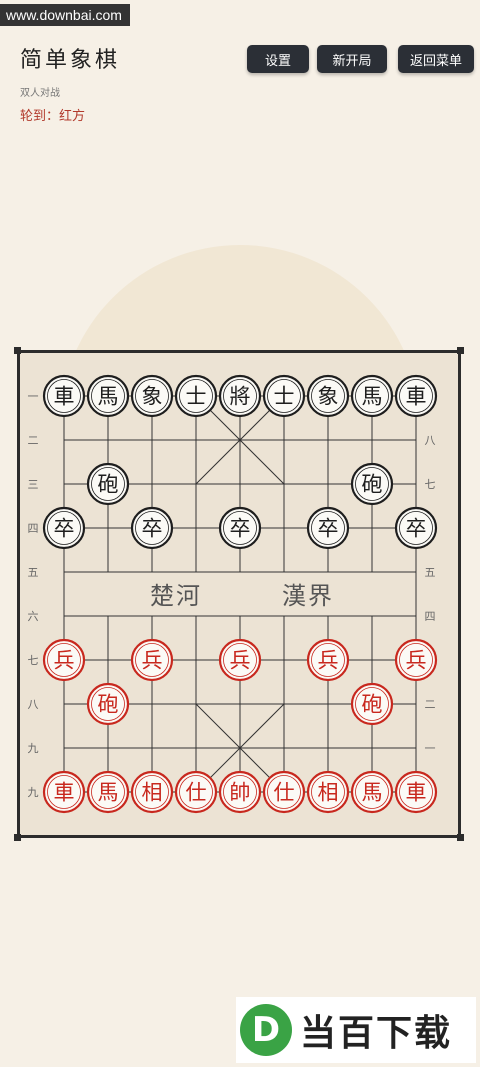 Image resolution: width=480 pixels, height=1067 pixels. I want to click on rank-label-left: 四, so click(33, 528).